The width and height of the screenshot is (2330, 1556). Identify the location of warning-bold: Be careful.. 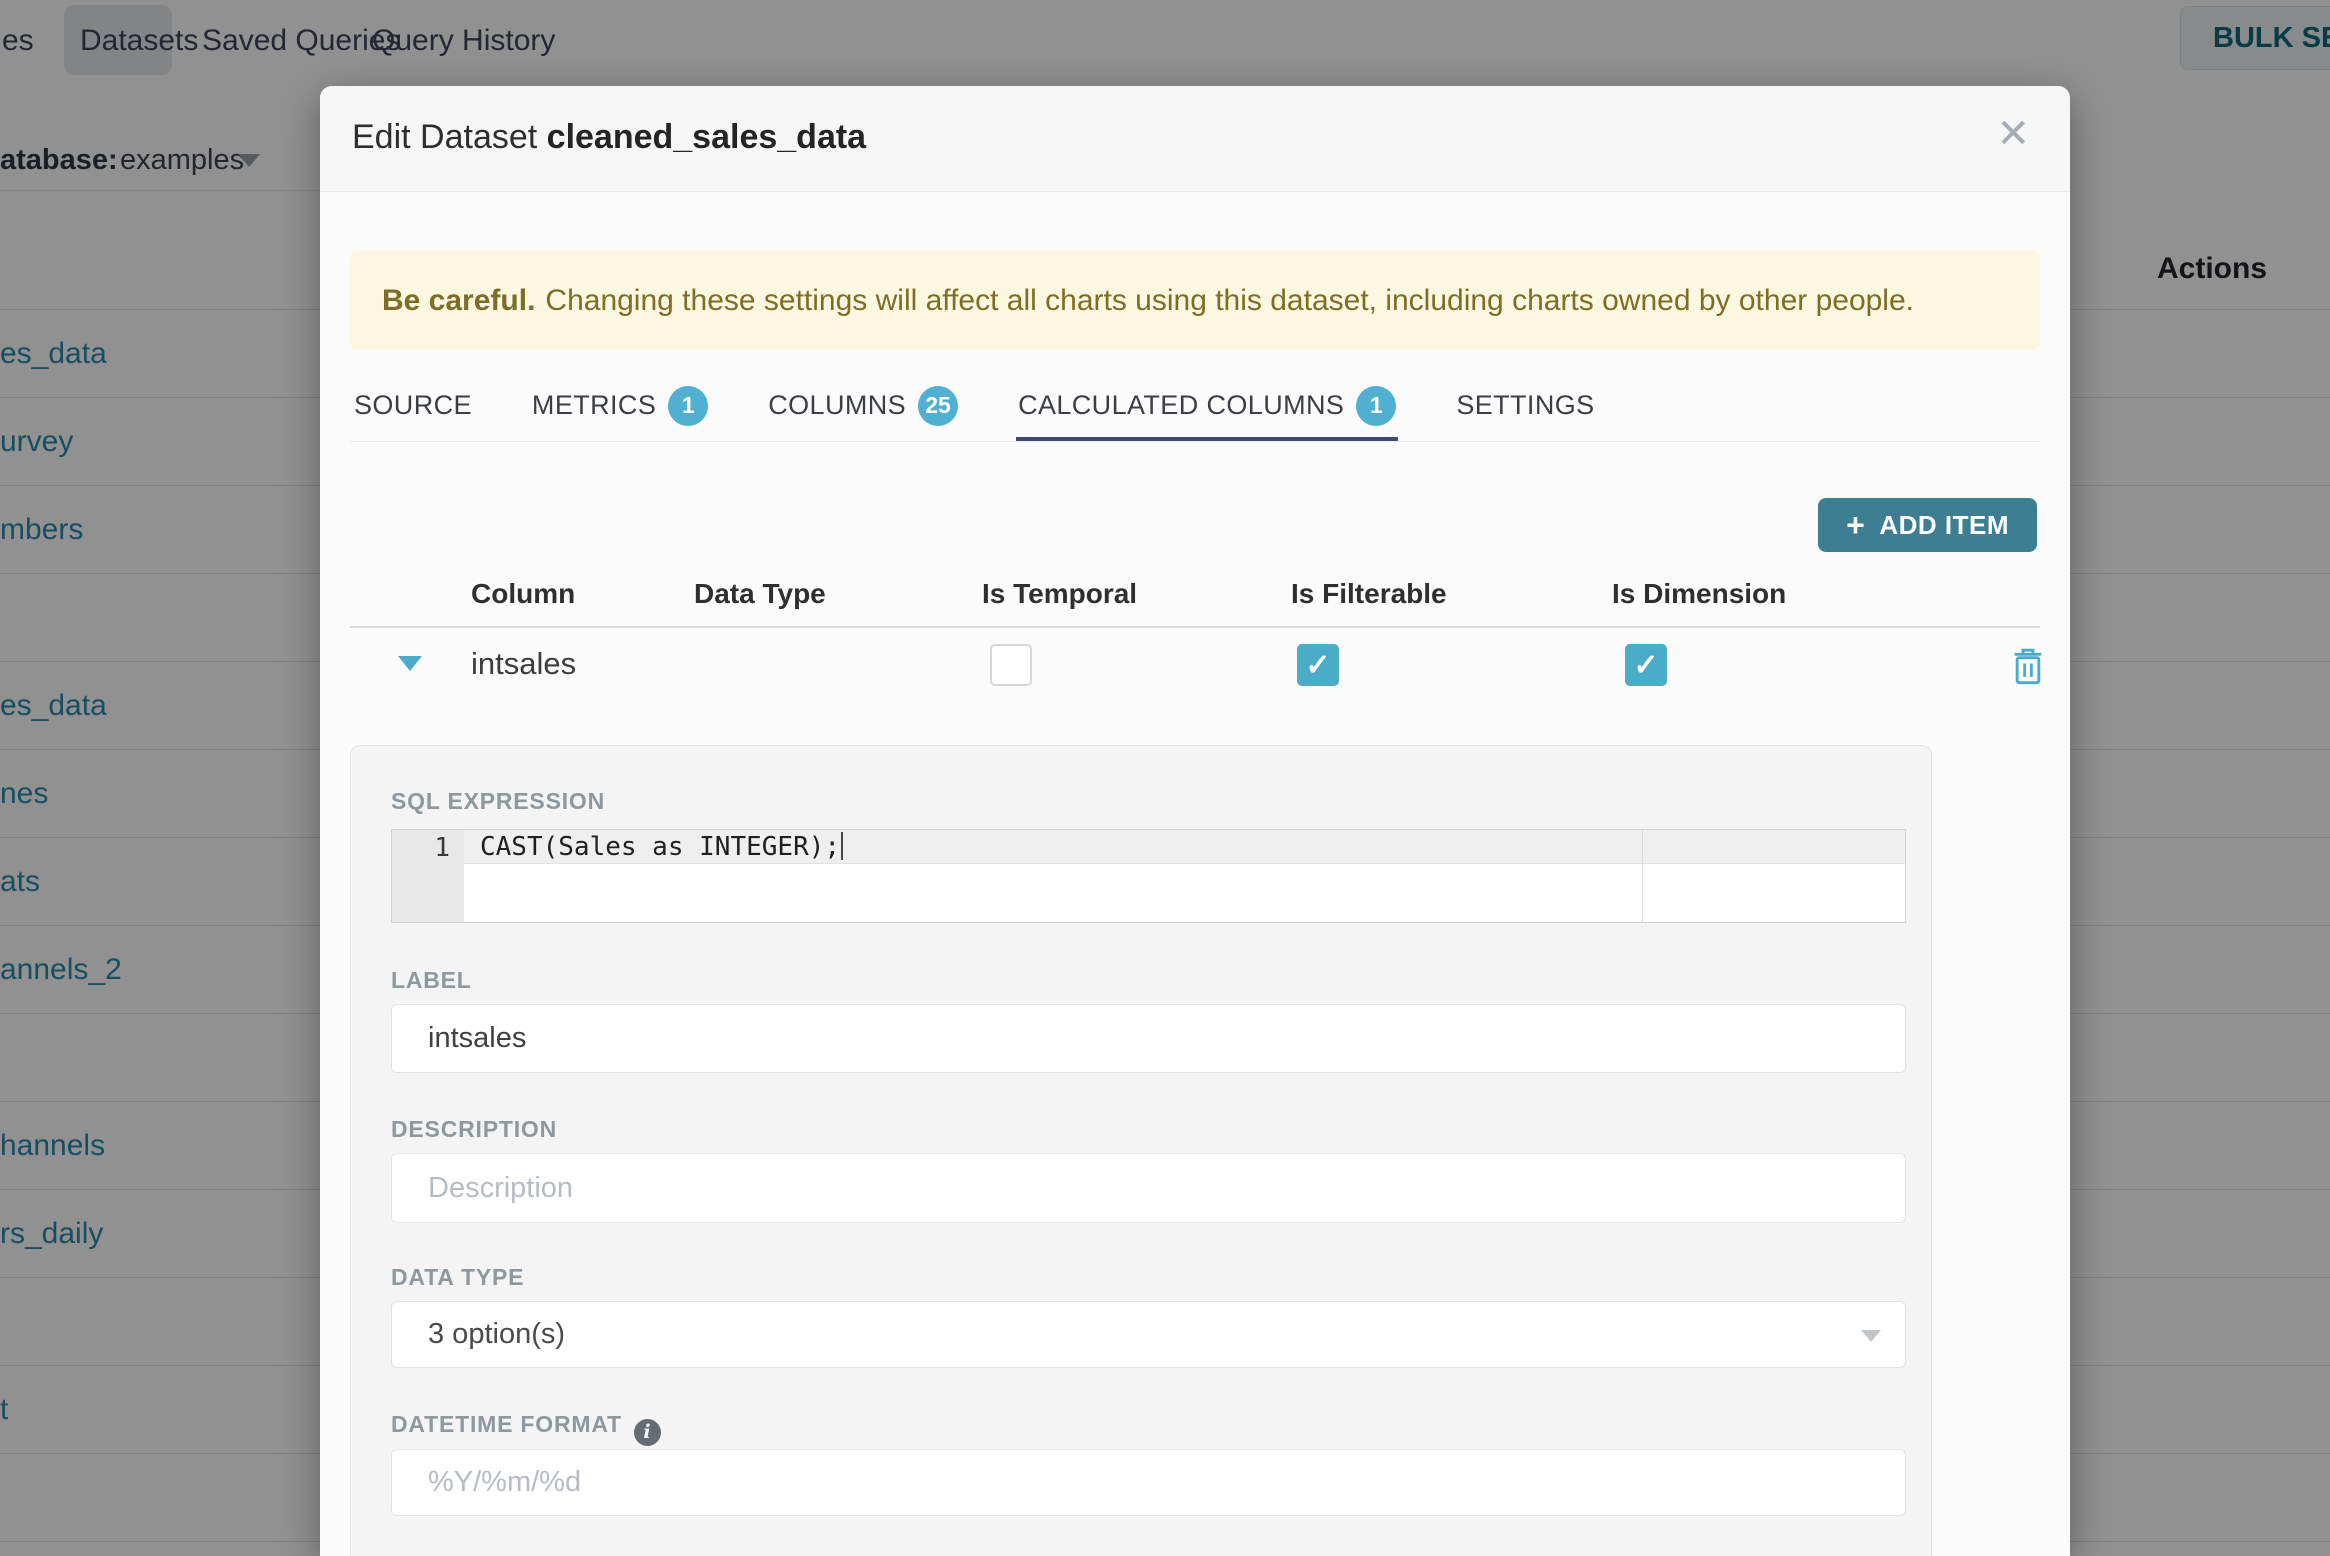
(459, 300).